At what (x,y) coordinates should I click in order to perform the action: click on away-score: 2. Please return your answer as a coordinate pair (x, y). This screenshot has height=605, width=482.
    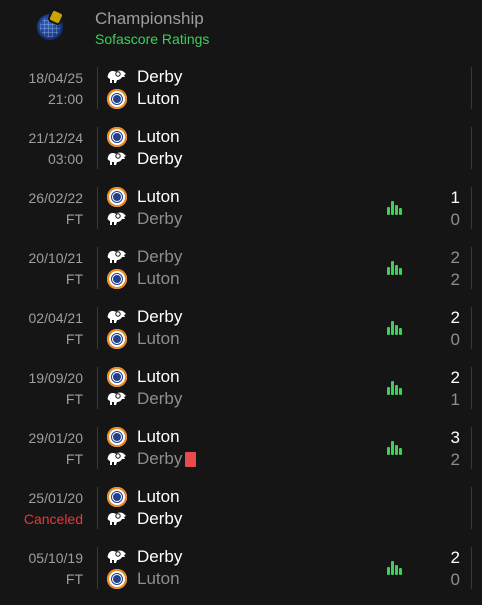
    Looking at the image, I should click on (455, 459).